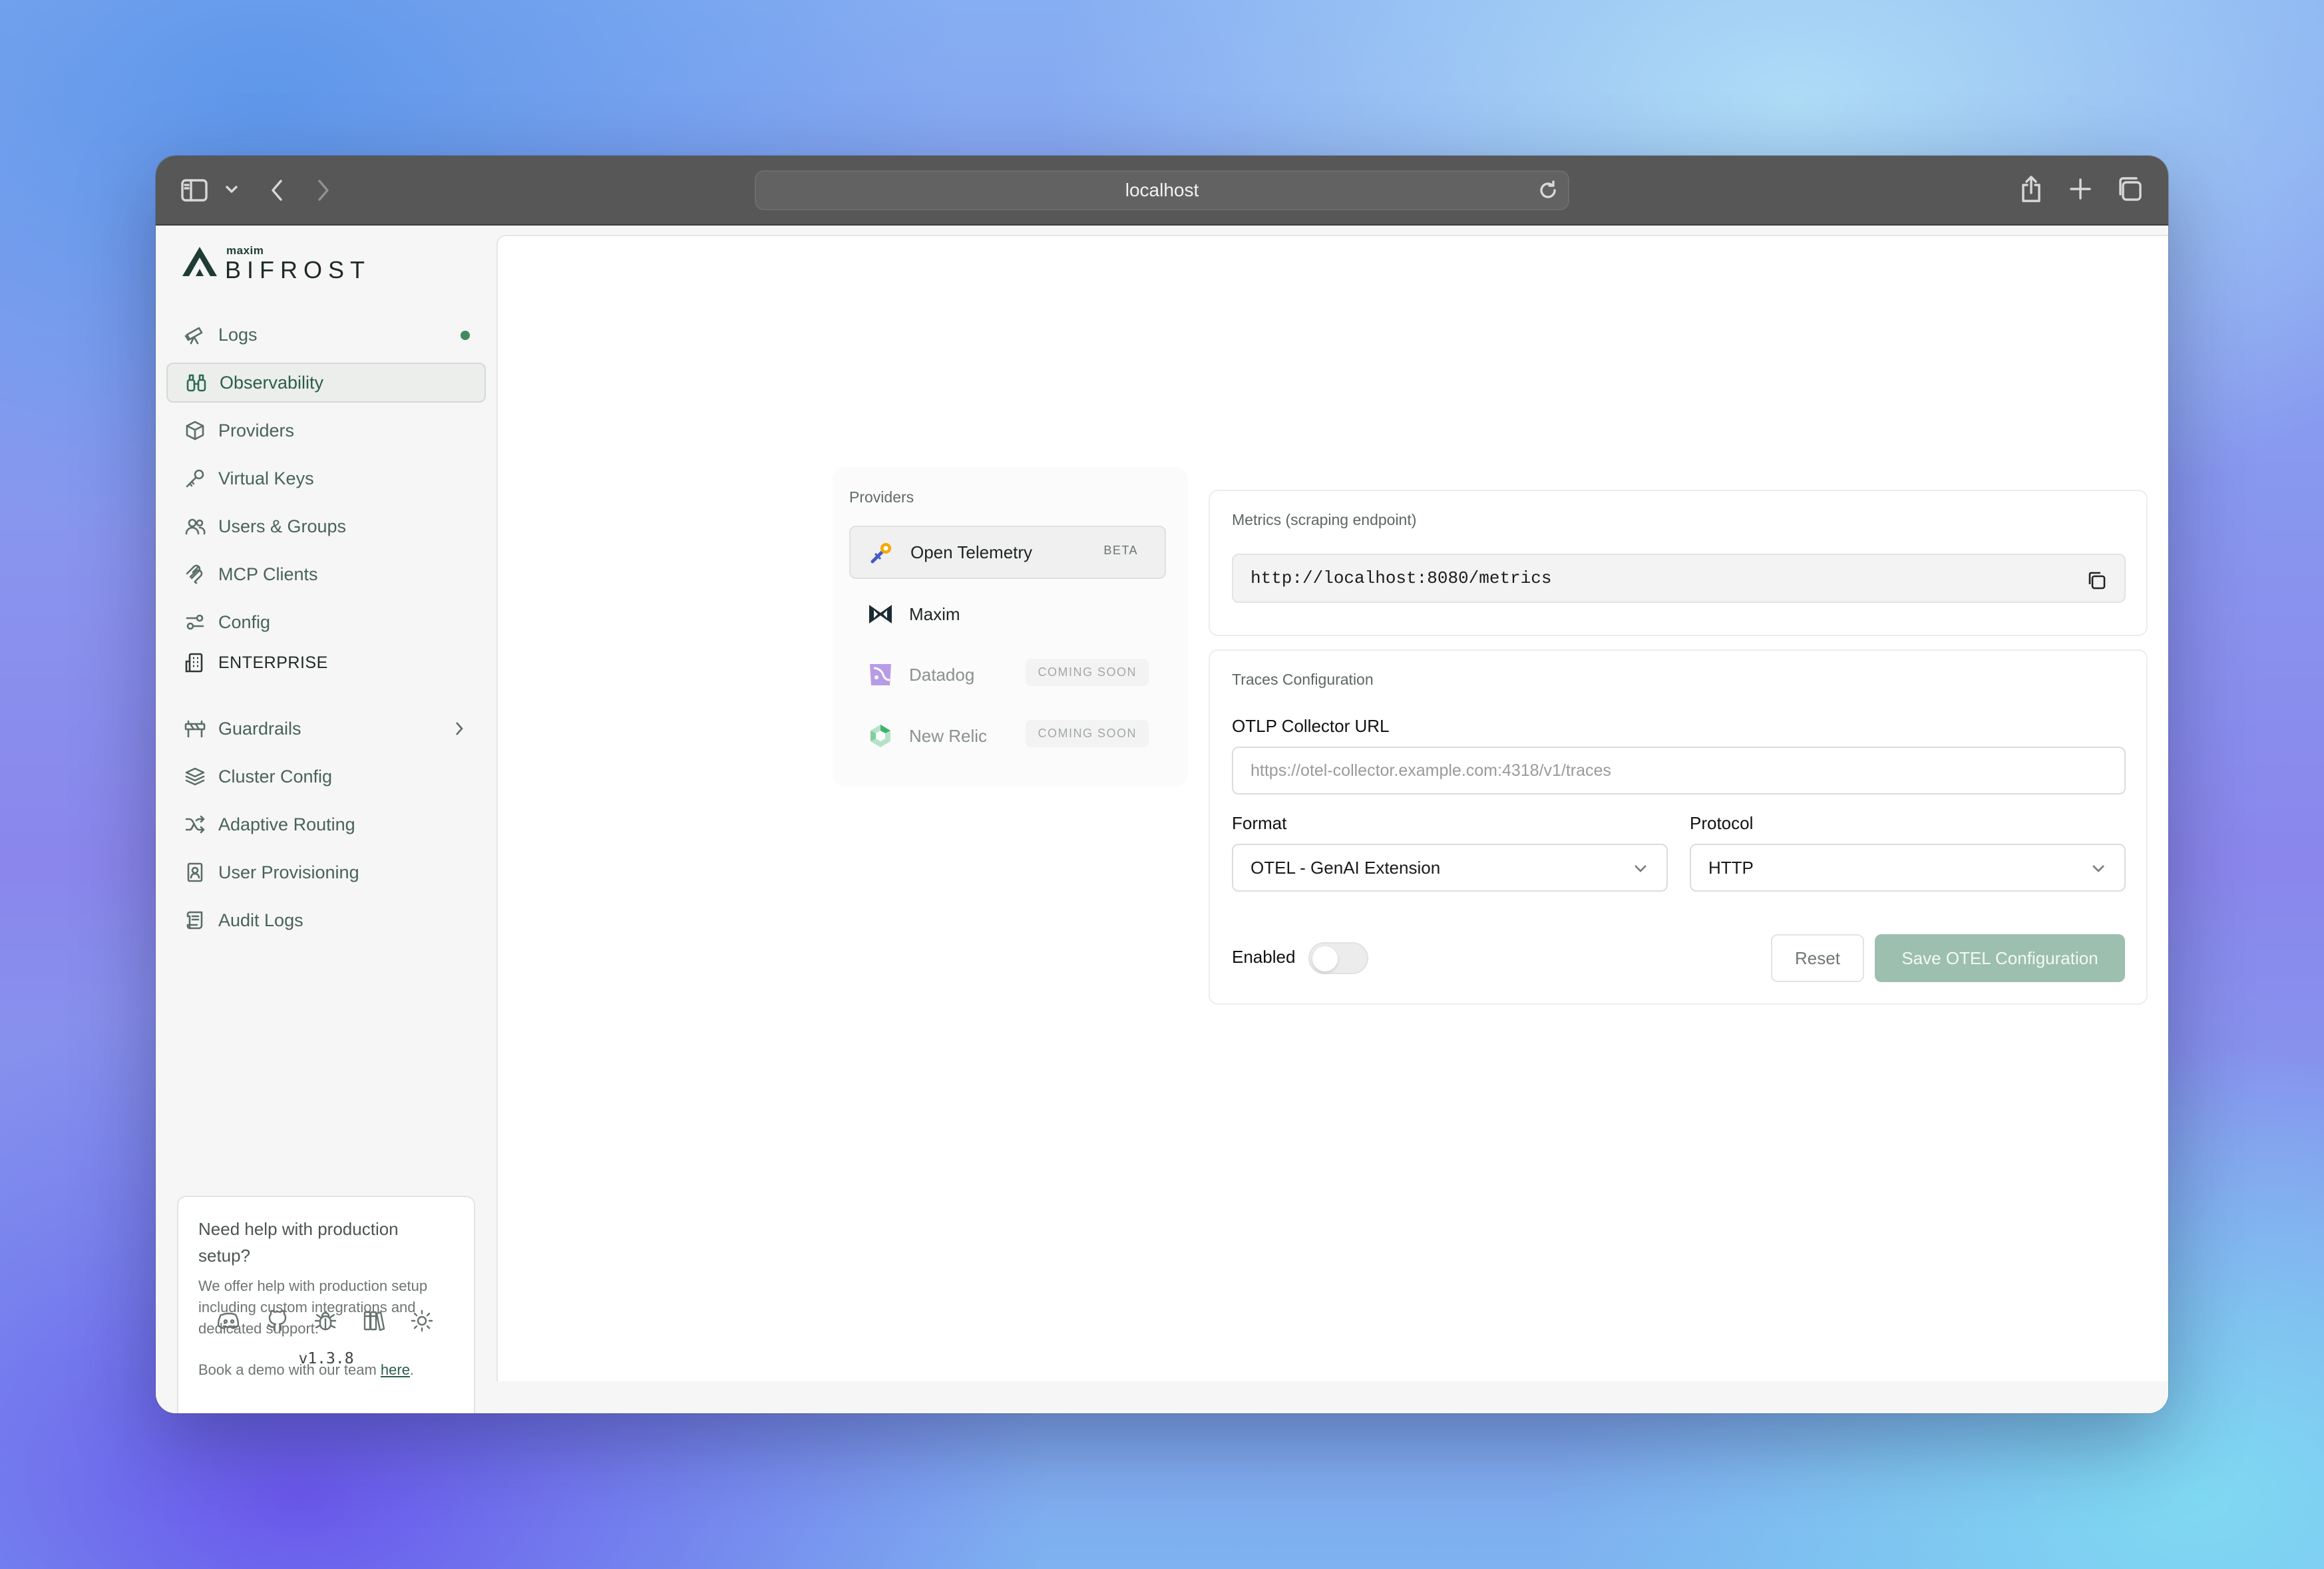  I want to click on sidebar-item-label: Observability, so click(272, 382).